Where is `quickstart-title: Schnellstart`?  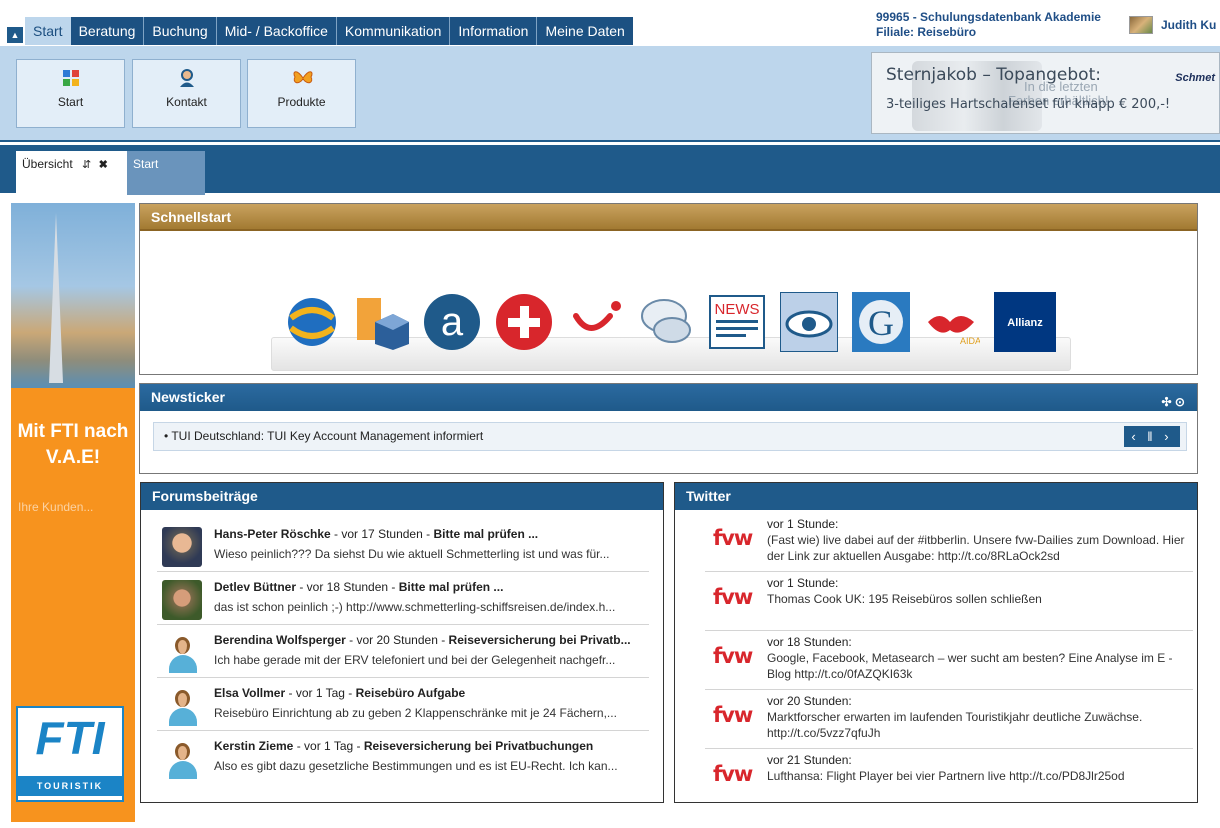
quickstart-title: Schnellstart is located at coordinates (668, 217).